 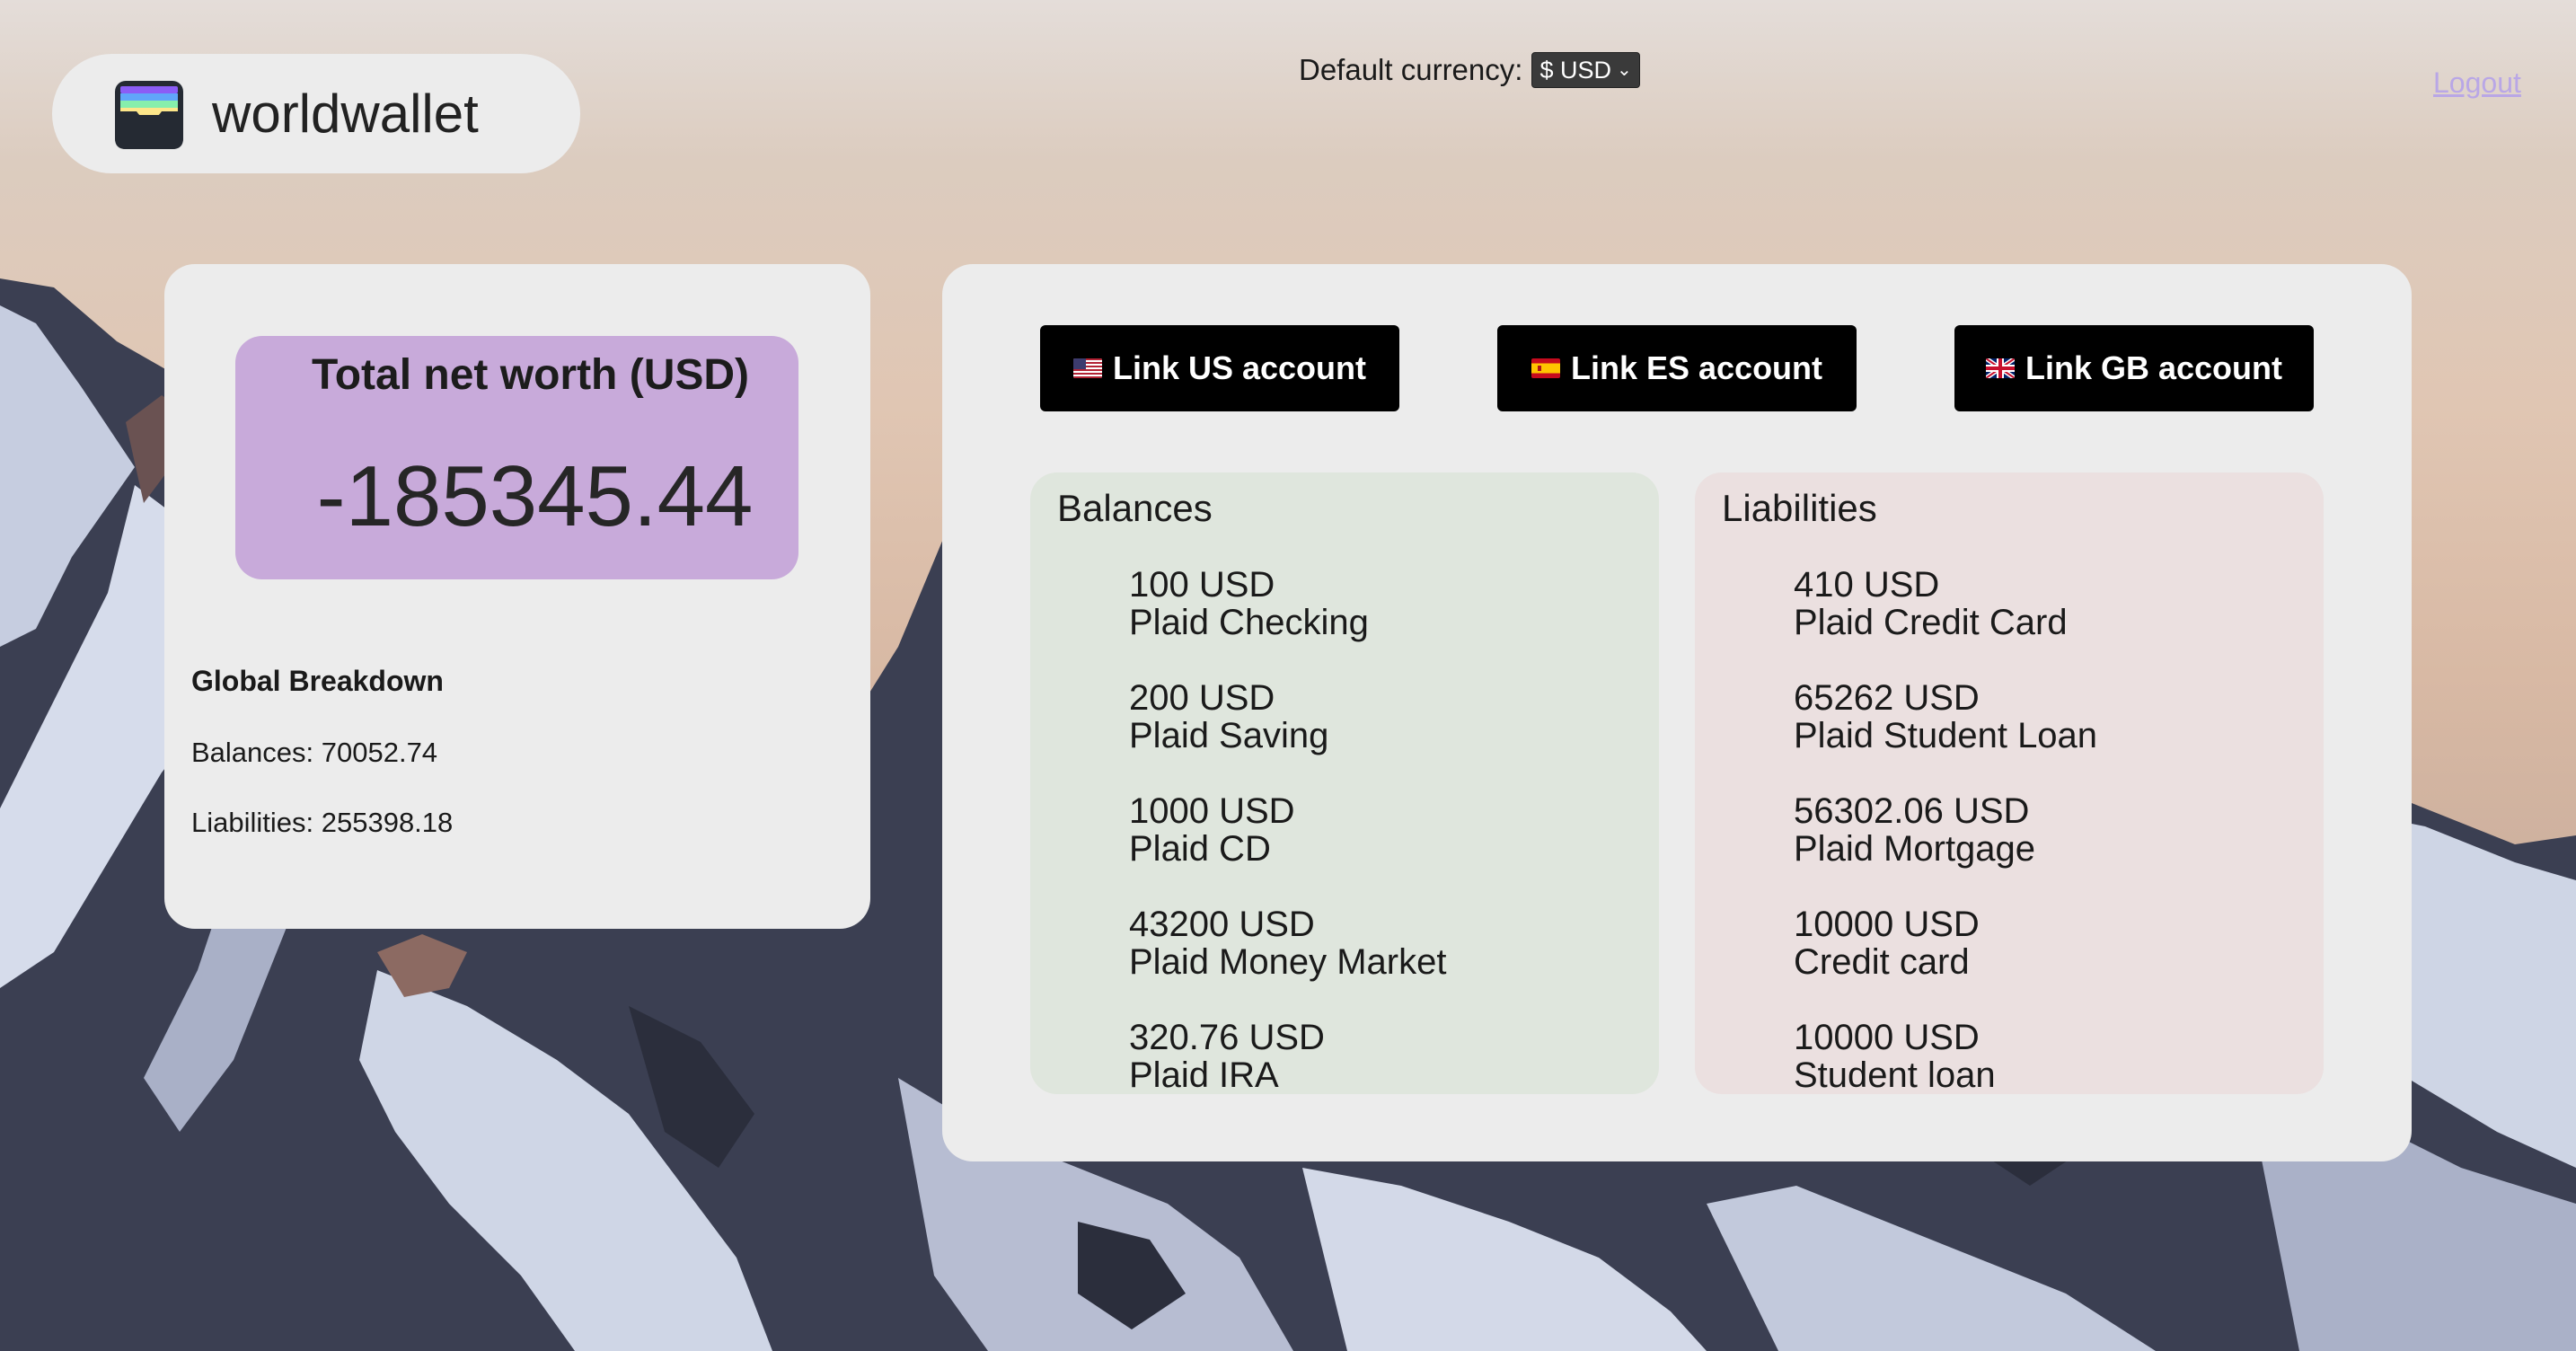 I want to click on liability-account-name: Credit card, so click(x=1882, y=962).